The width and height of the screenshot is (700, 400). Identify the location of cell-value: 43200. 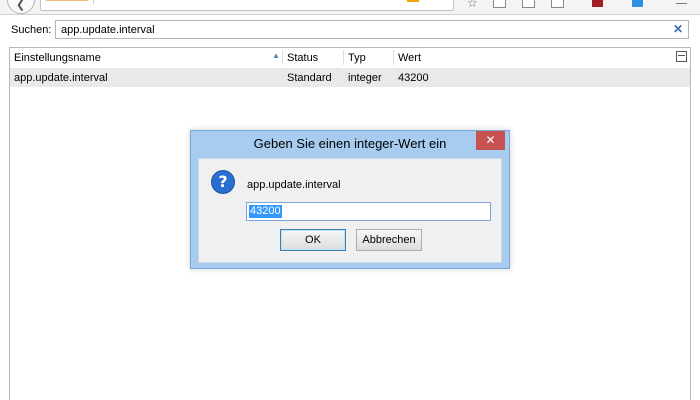
(413, 78).